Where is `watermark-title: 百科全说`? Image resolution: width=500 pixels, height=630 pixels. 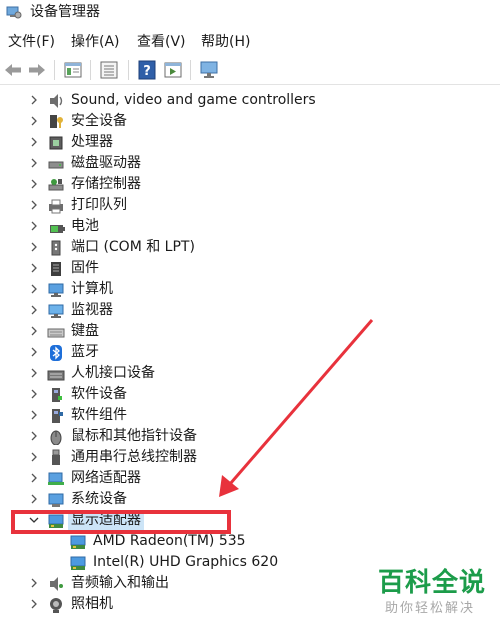
watermark-title: 百科全说 is located at coordinates (432, 583).